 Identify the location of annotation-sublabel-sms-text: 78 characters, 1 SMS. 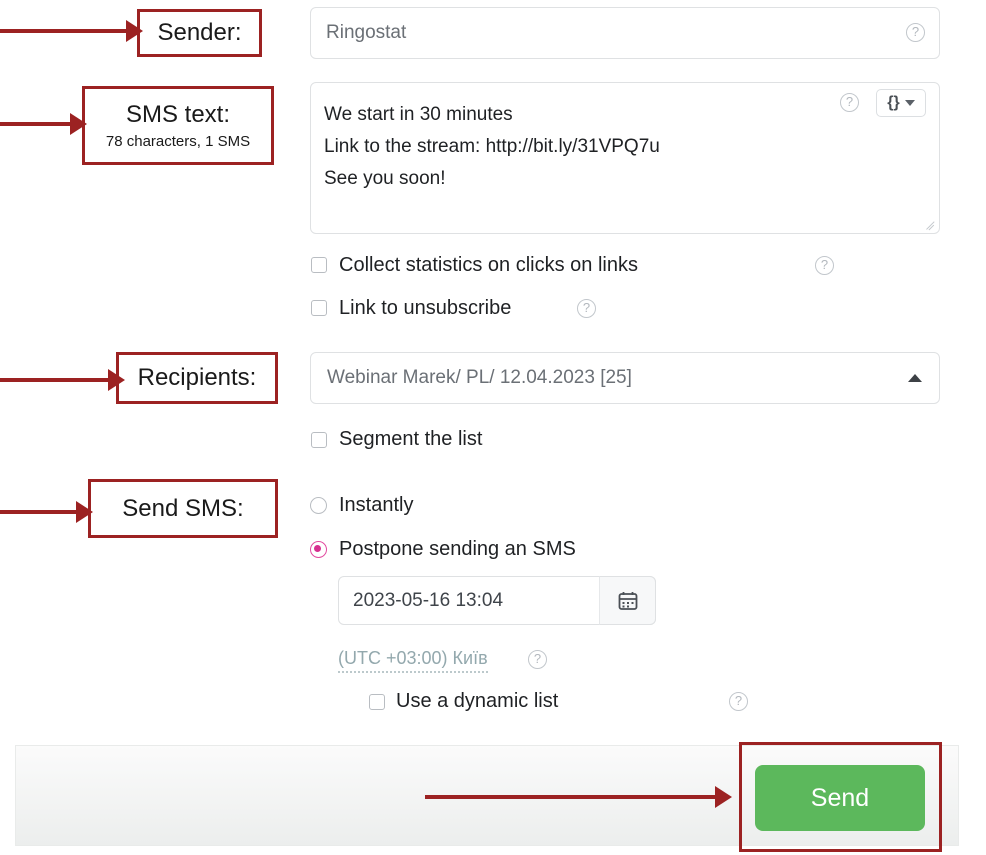
(178, 141).